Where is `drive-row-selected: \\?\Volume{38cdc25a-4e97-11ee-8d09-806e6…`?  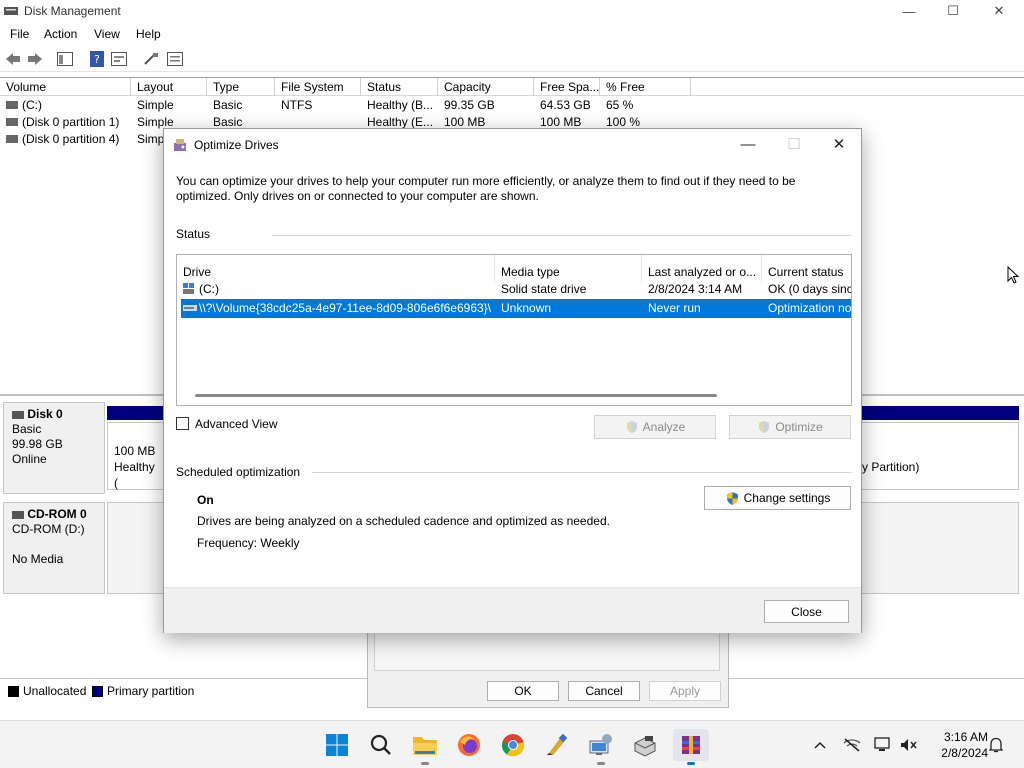 drive-row-selected: \\?\Volume{38cdc25a-4e97-11ee-8d09-806e6… is located at coordinates (516, 308).